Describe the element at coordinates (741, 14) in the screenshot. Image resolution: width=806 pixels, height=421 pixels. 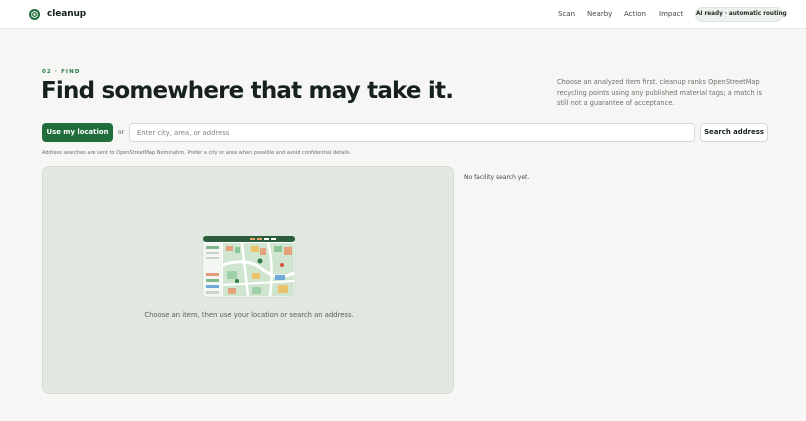
I see `ai-status-badge: AI ready · automatic routing` at that location.